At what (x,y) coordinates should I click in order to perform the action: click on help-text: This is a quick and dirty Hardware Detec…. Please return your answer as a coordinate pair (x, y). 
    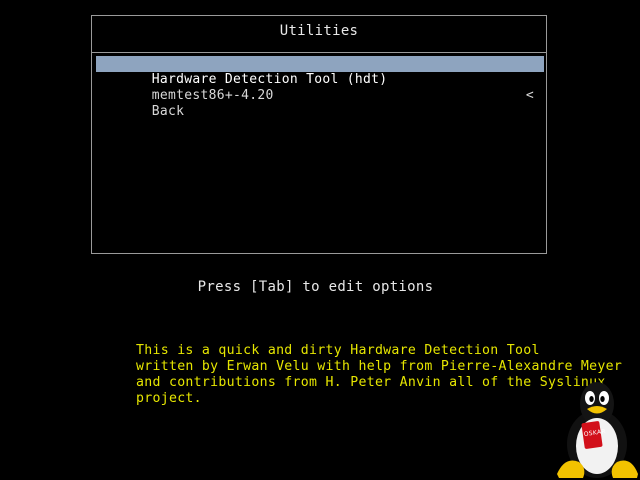
    Looking at the image, I should click on (379, 375).